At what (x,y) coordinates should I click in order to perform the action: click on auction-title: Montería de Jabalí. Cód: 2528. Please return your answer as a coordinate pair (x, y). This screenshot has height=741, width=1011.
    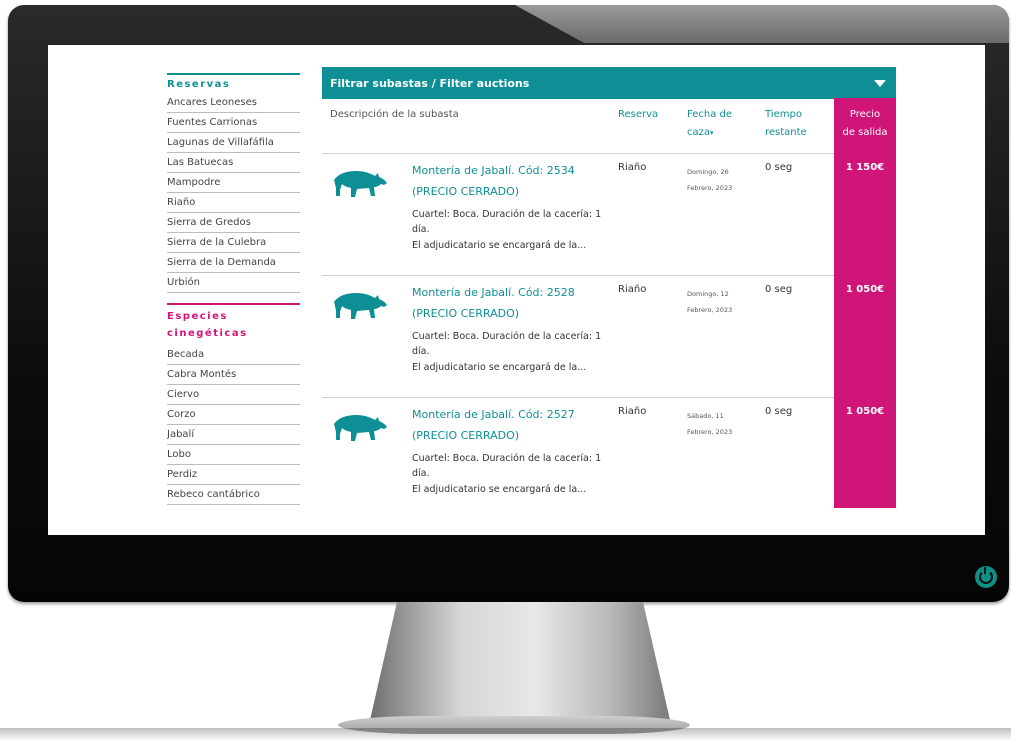
    Looking at the image, I should click on (493, 292).